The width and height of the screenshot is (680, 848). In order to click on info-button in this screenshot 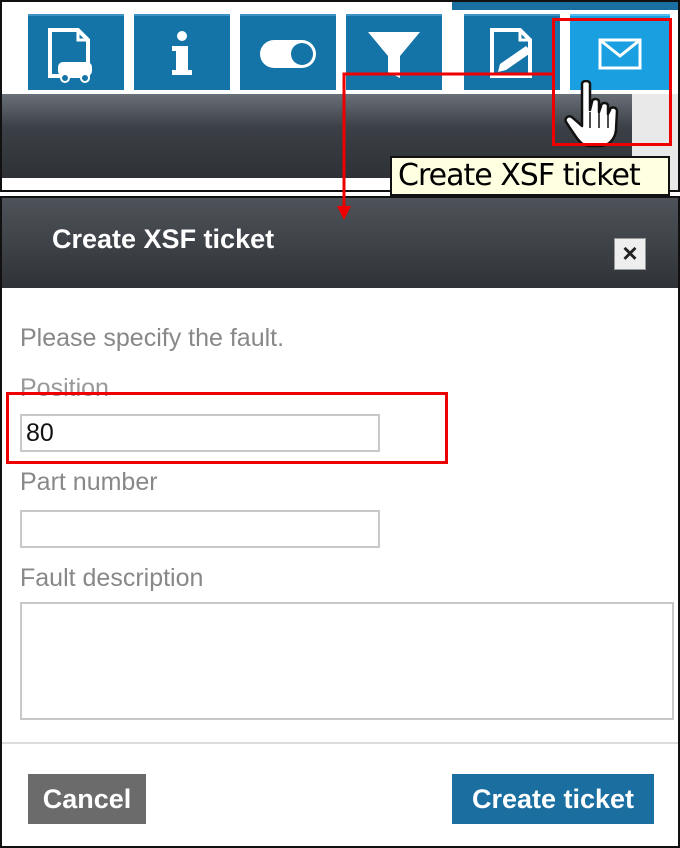, I will do `click(182, 52)`.